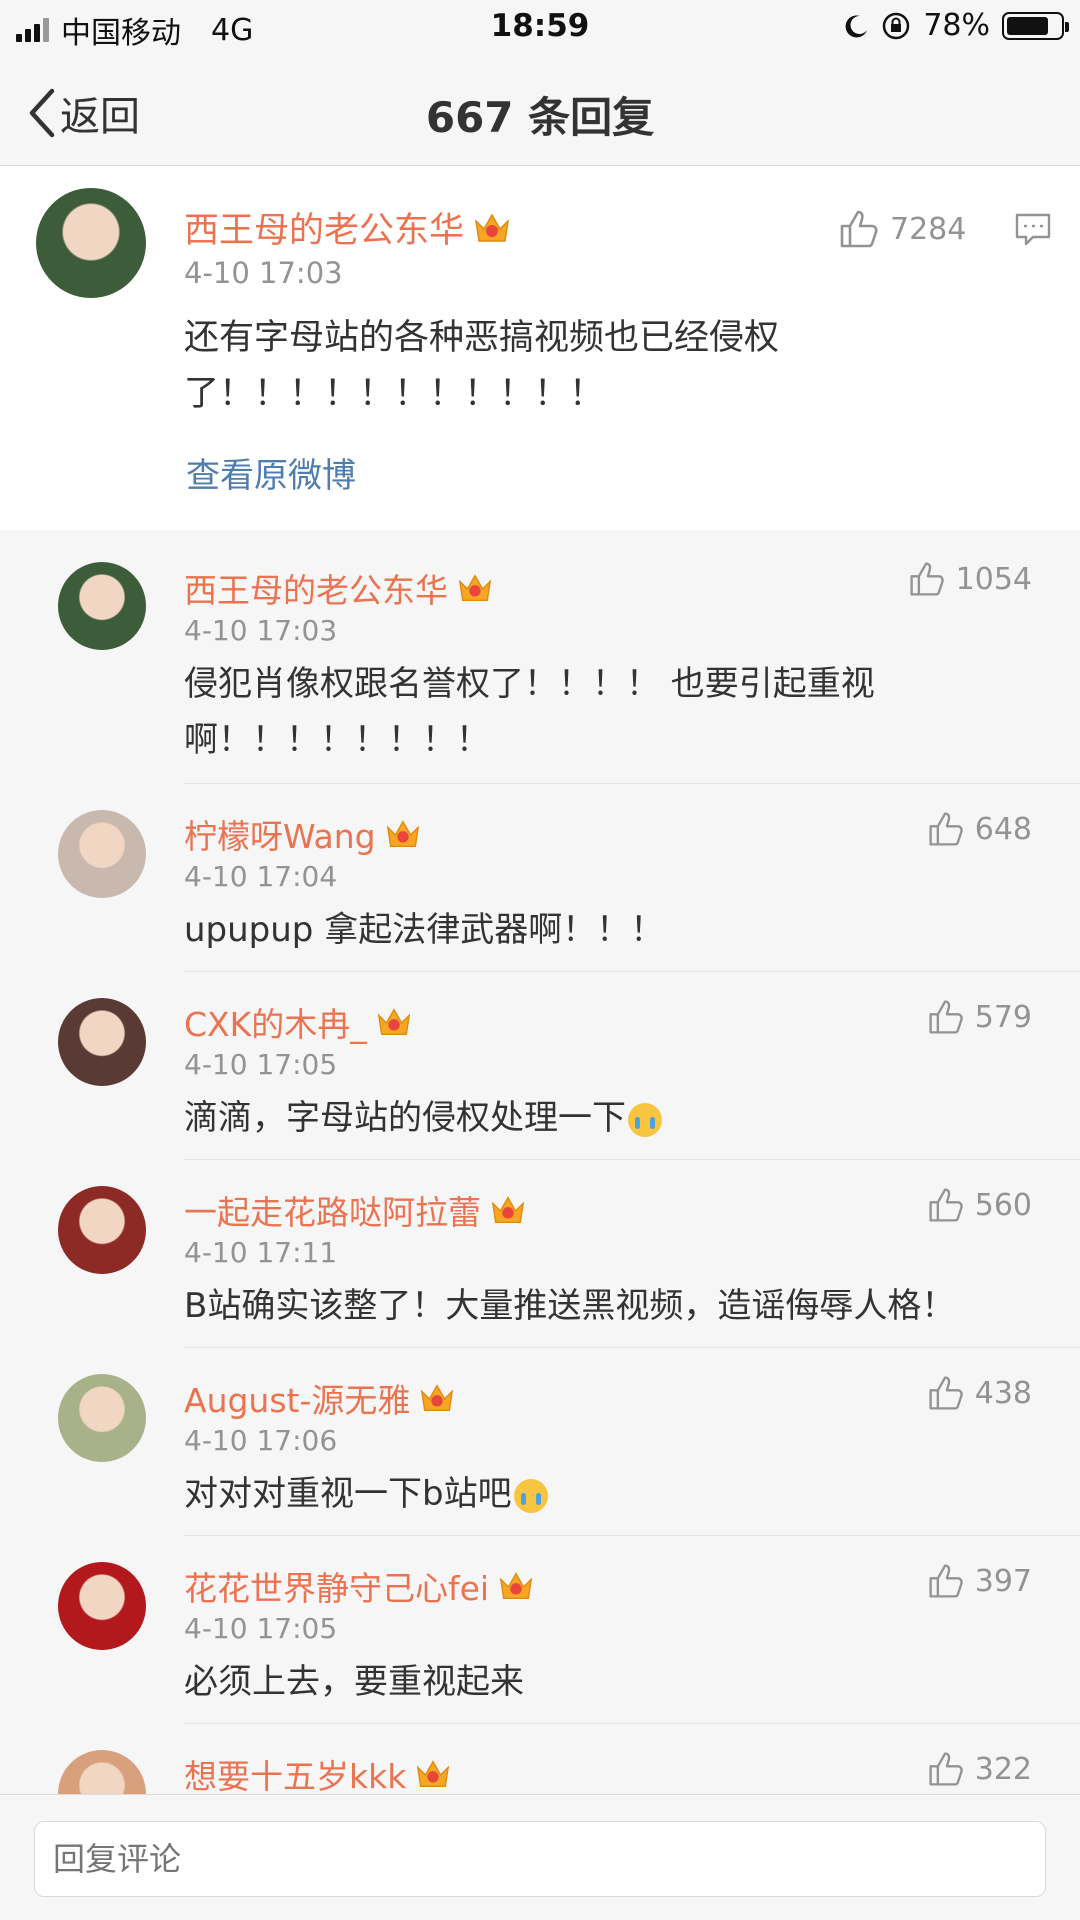  I want to click on username: CXK的木冉_, so click(298, 1022).